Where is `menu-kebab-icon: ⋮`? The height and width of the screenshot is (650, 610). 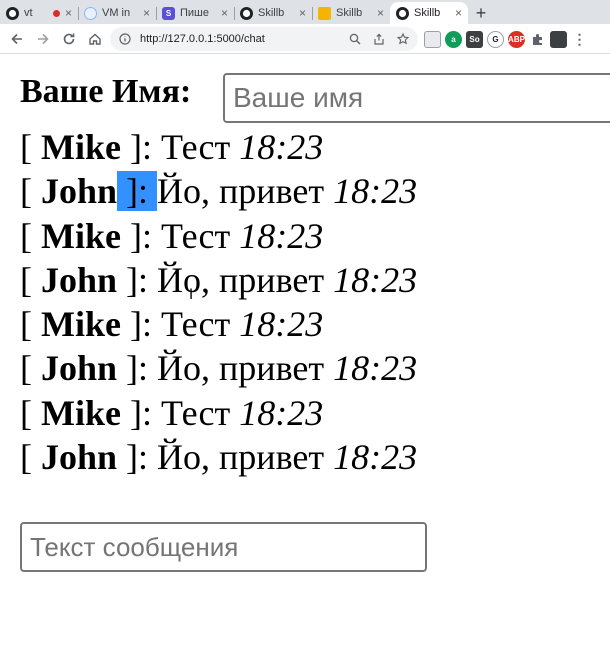 menu-kebab-icon: ⋮ is located at coordinates (579, 39).